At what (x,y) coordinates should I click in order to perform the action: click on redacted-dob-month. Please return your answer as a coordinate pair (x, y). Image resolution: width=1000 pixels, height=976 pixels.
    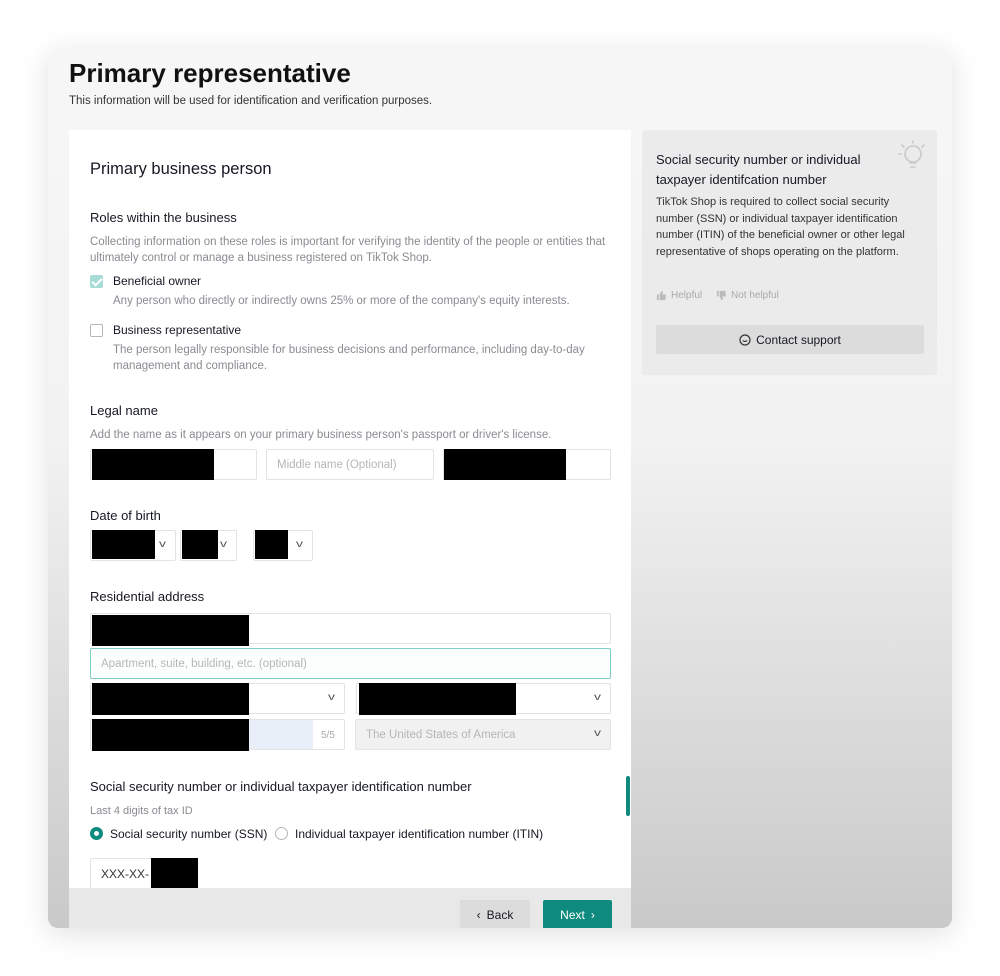
    Looking at the image, I should click on (123, 544).